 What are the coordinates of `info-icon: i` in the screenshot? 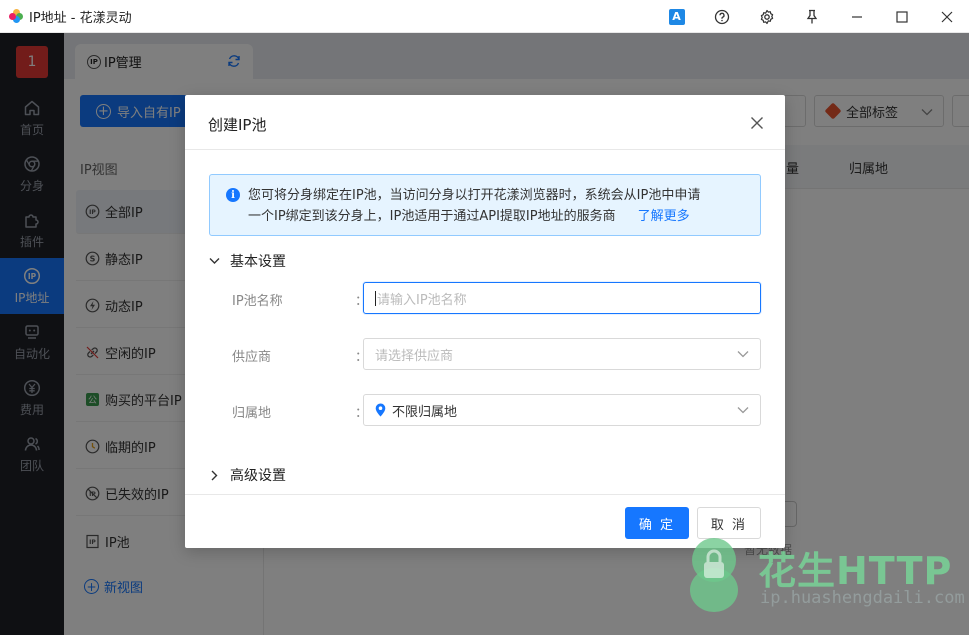 It's located at (233, 195).